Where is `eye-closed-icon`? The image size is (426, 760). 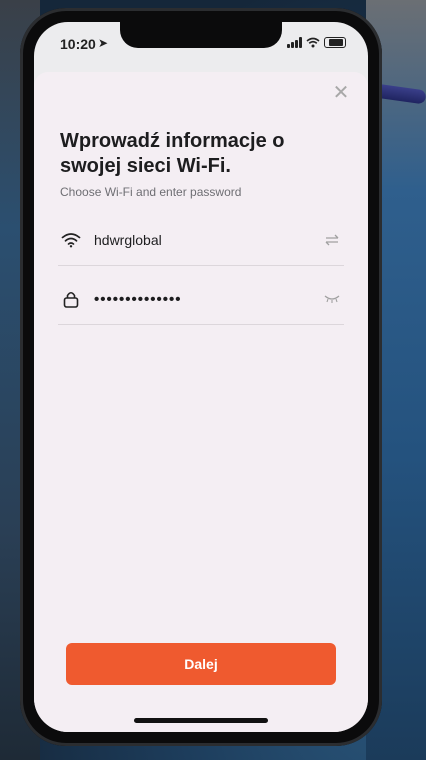
eye-closed-icon is located at coordinates (332, 299).